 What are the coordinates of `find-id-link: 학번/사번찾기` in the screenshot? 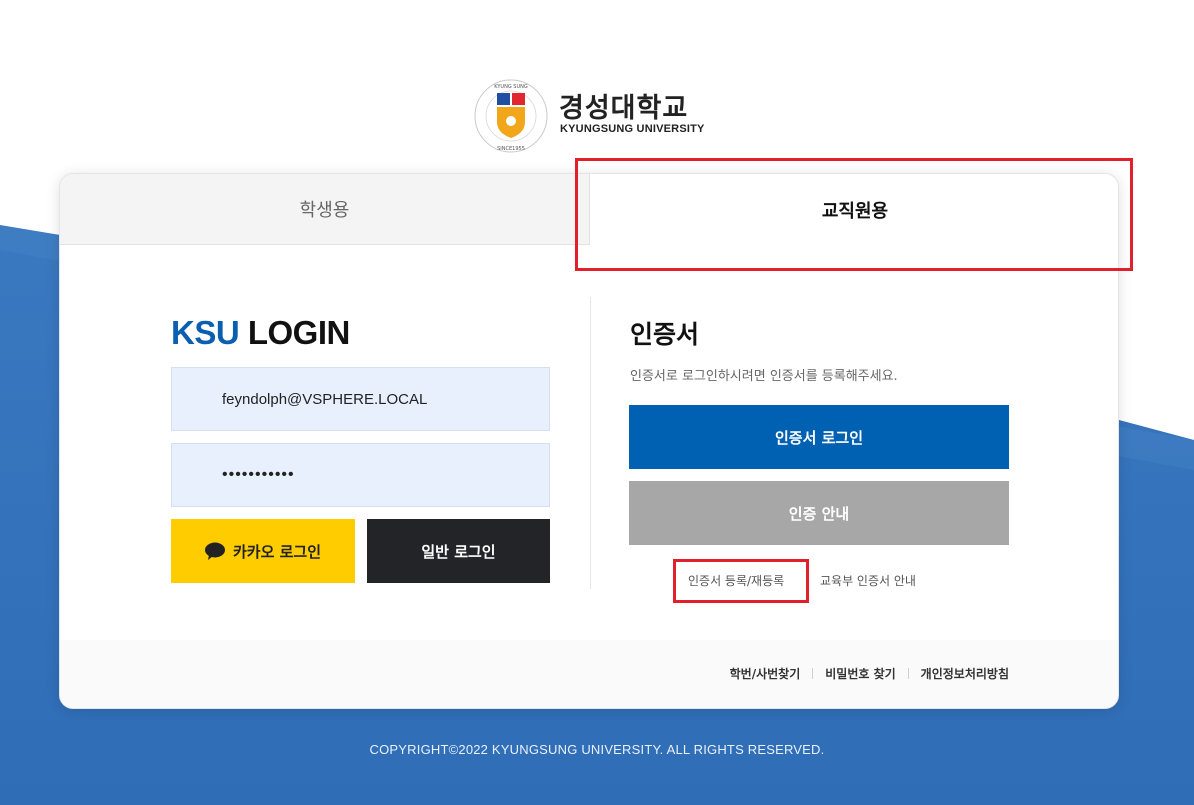 It's located at (765, 673).